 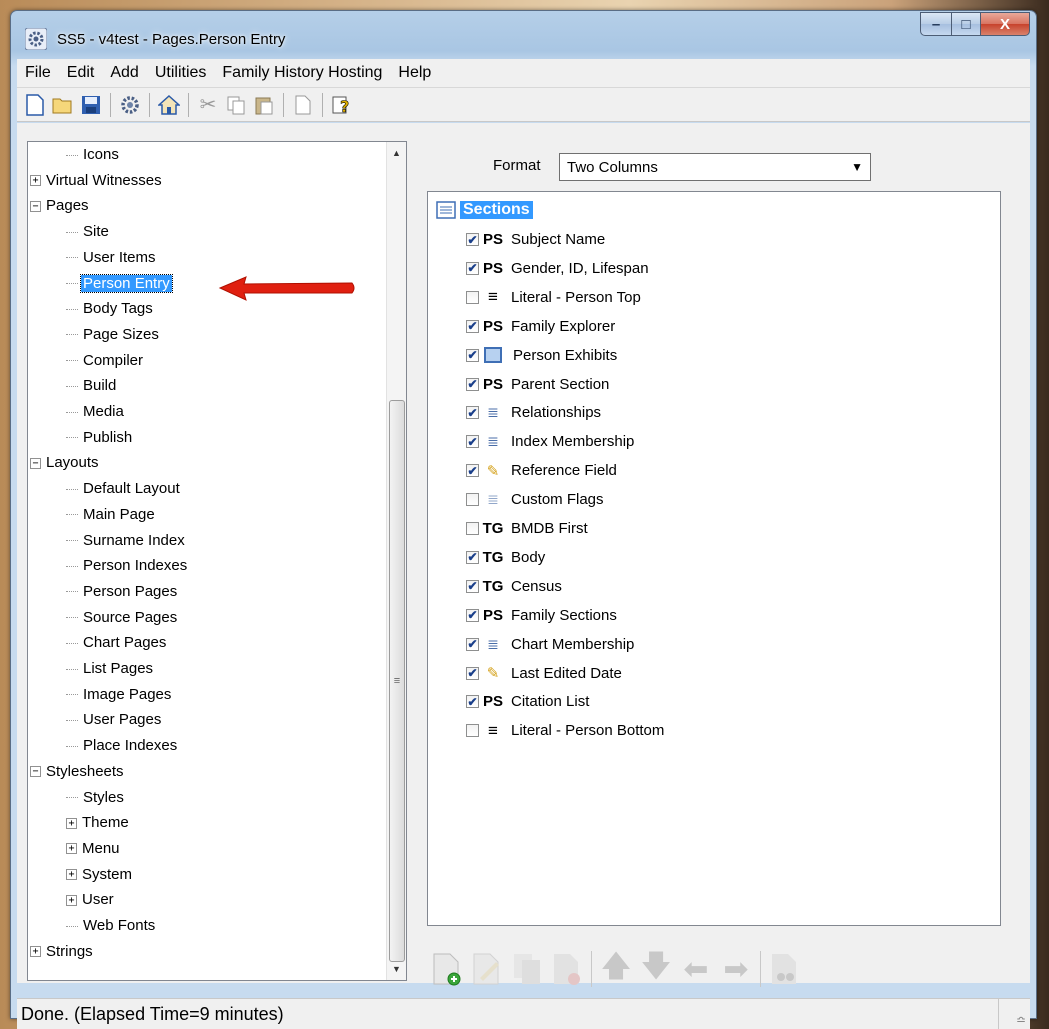 I want to click on tree-item: Surname Index, so click(x=126, y=540).